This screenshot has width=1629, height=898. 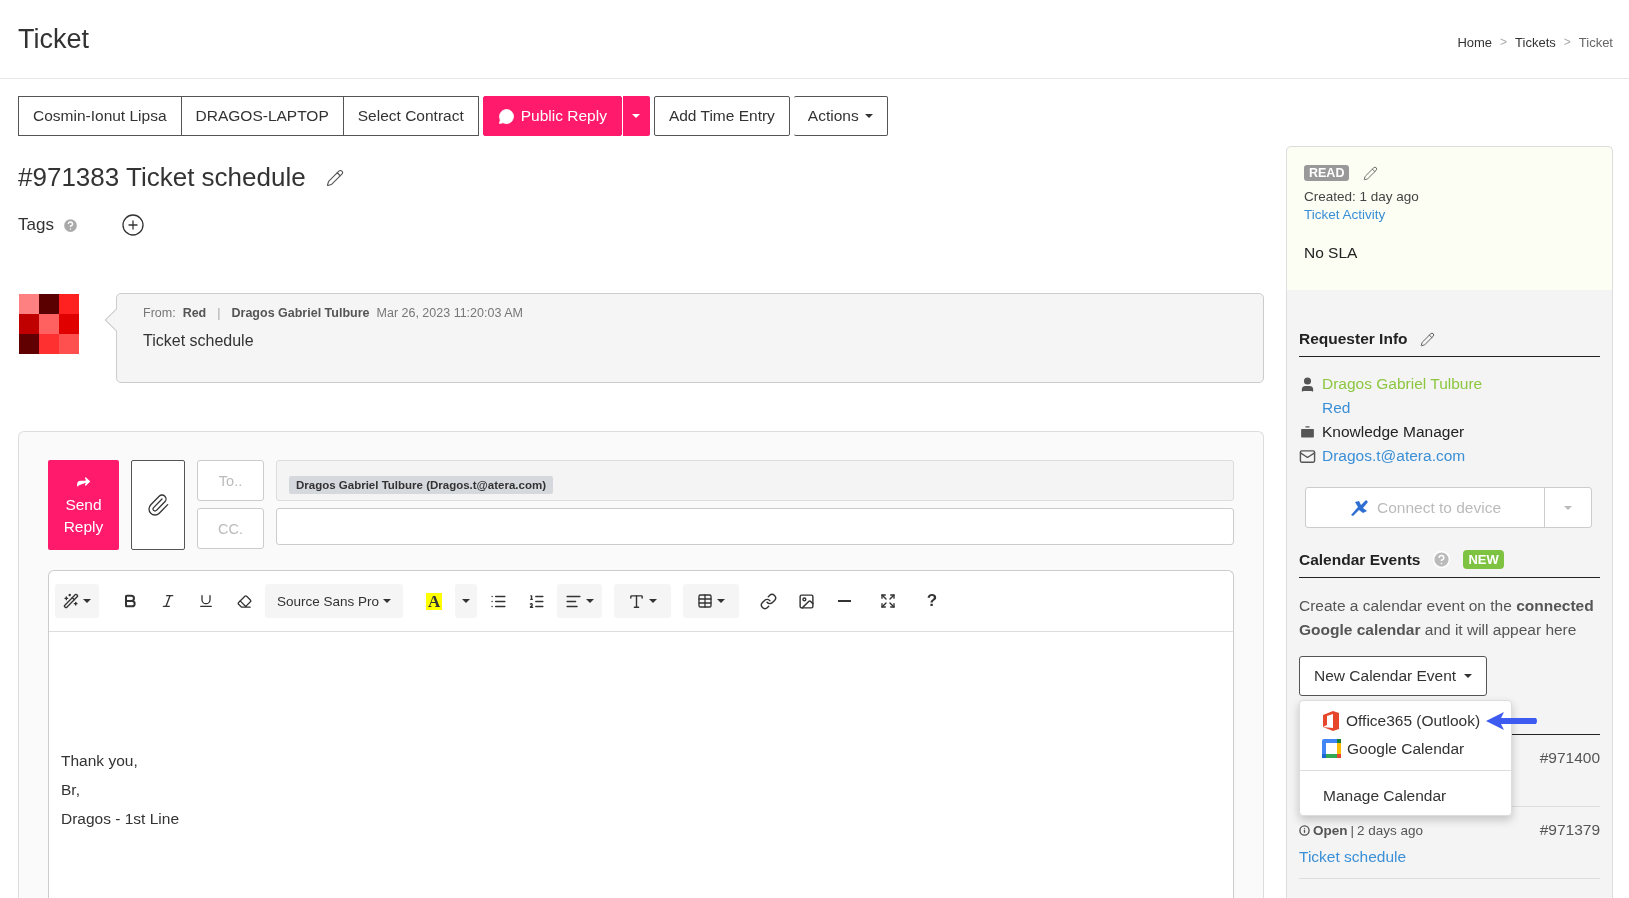 What do you see at coordinates (1390, 830) in the screenshot?
I see `ticket-age: 2 days ago` at bounding box center [1390, 830].